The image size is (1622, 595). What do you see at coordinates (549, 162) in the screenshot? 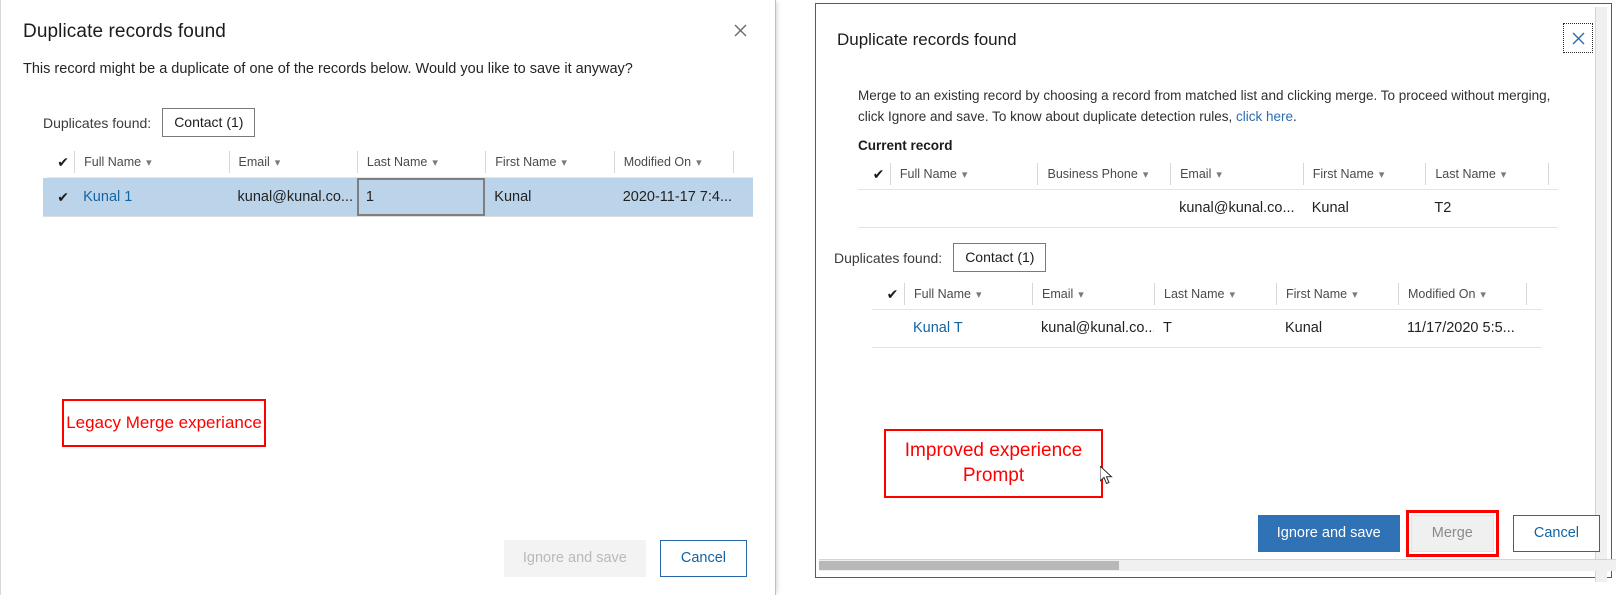
I see `legacy-column-first-name: First Name ▾` at bounding box center [549, 162].